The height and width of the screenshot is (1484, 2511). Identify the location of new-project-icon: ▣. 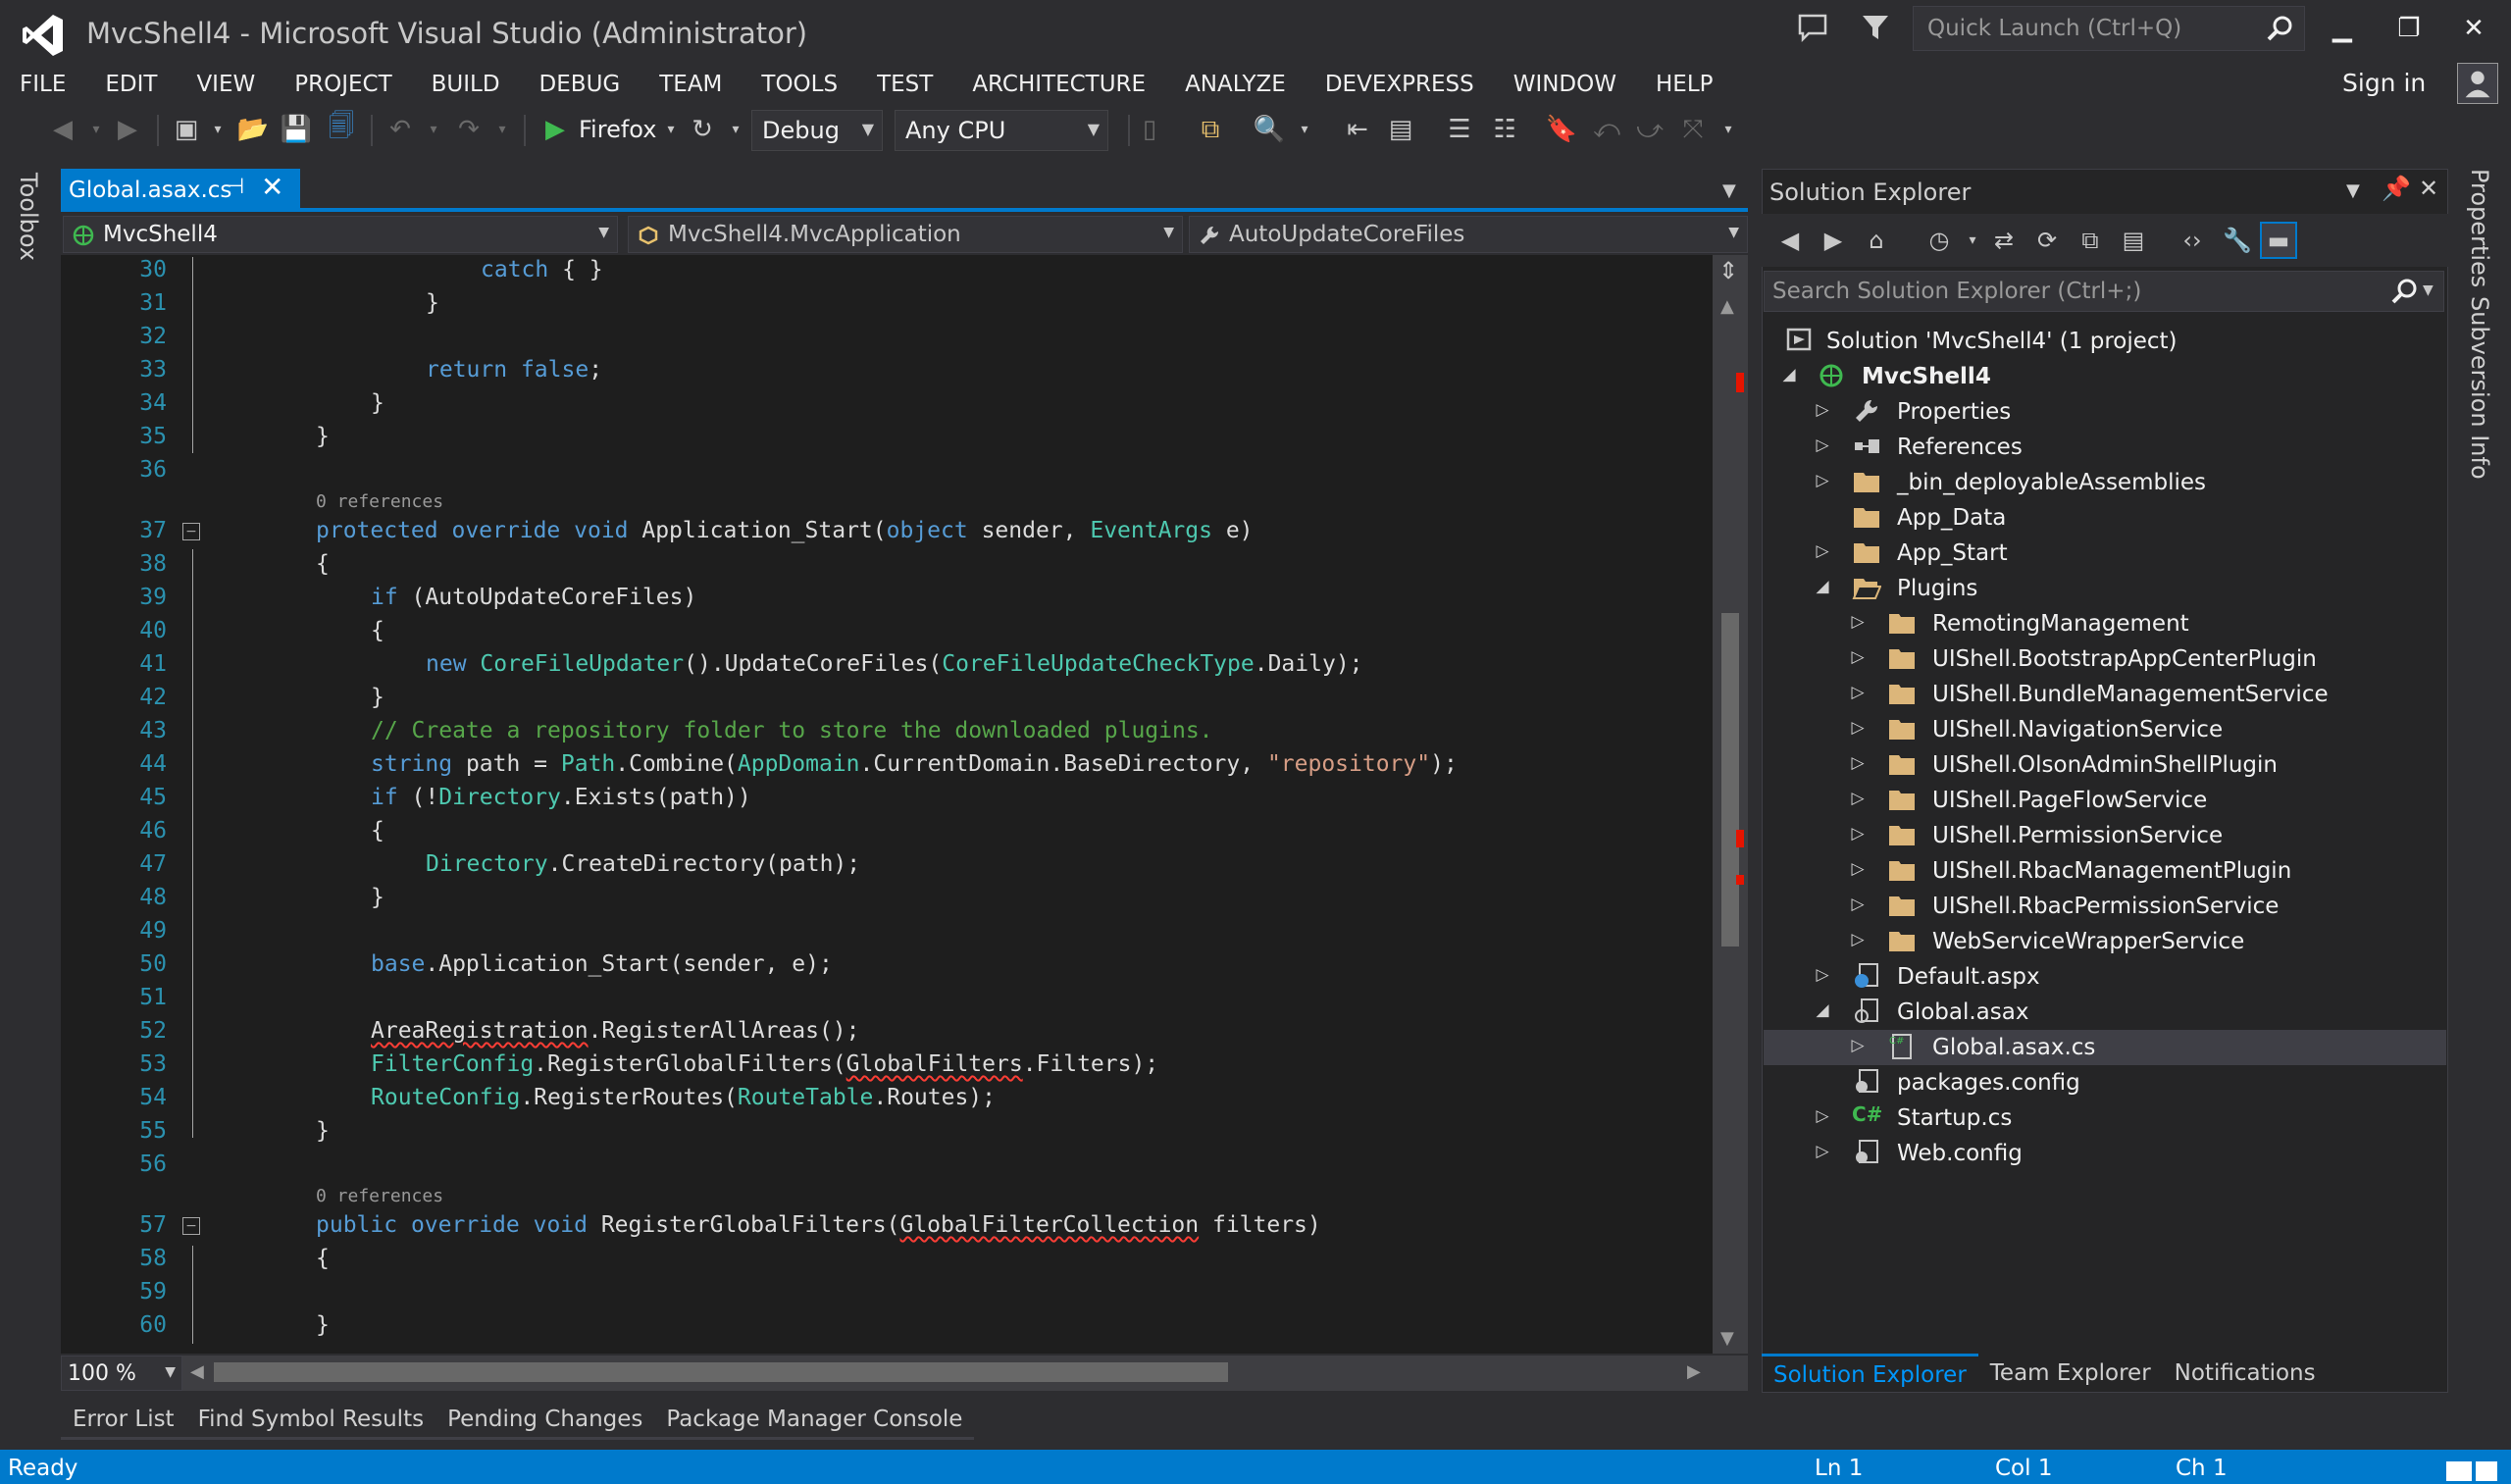
(186, 129).